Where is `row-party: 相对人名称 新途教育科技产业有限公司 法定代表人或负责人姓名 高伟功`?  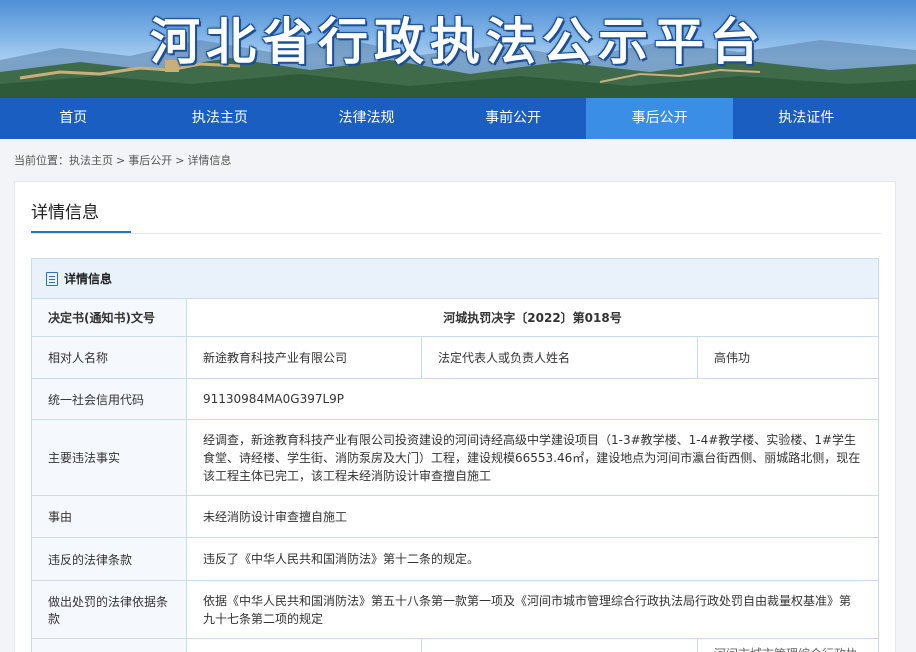 row-party: 相对人名称 新途教育科技产业有限公司 法定代表人或负责人姓名 高伟功 is located at coordinates (455, 358).